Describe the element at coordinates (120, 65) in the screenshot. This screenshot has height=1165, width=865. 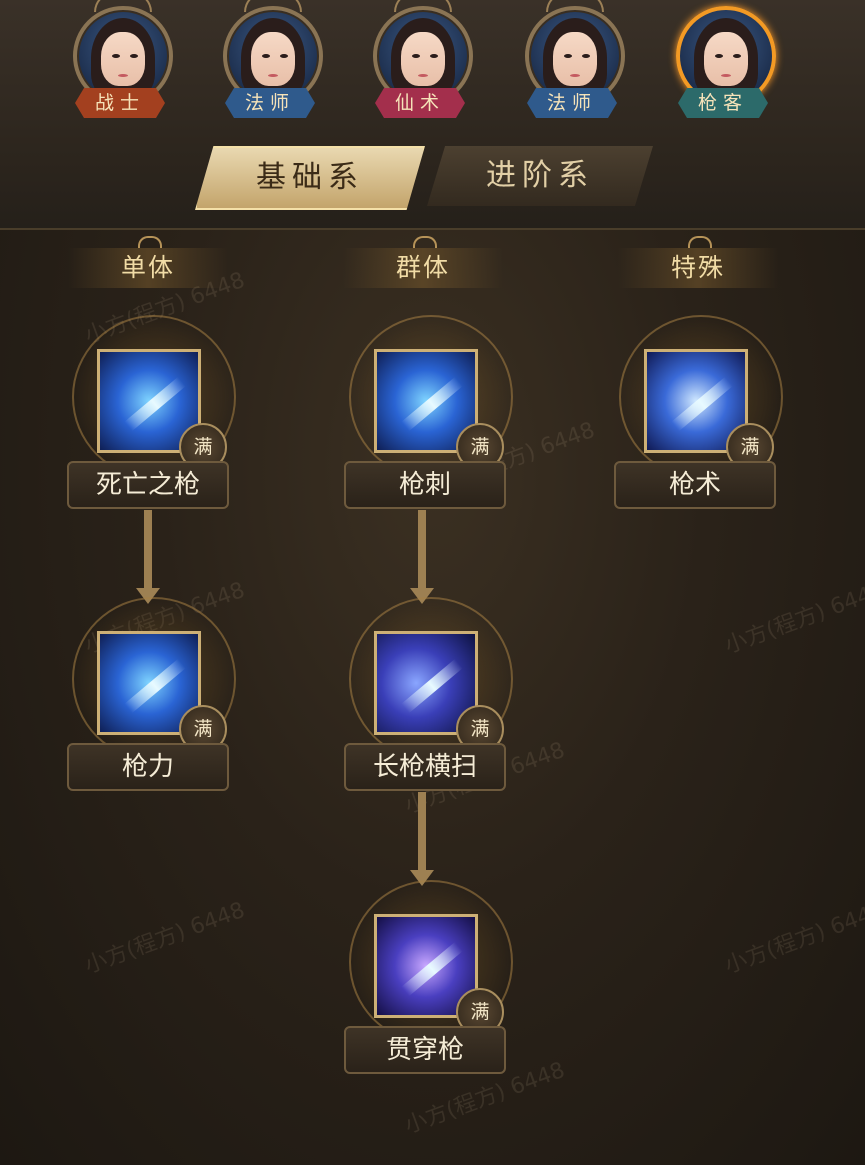
I see `character-slot-1: 战士` at that location.